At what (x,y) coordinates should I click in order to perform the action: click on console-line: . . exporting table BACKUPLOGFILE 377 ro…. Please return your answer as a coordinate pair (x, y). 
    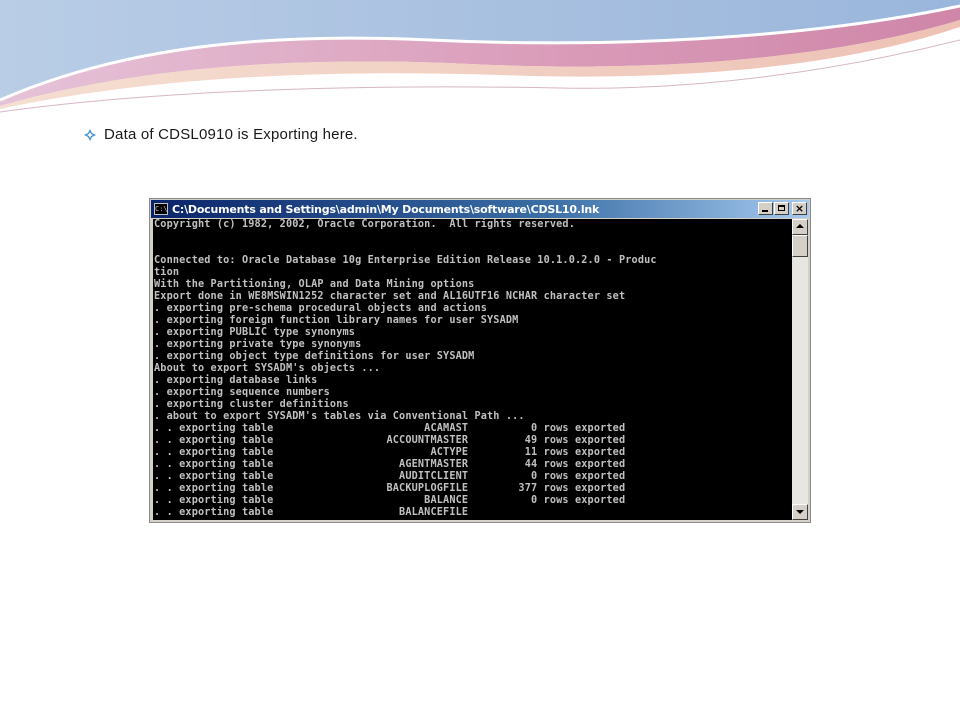
    Looking at the image, I should click on (390, 488).